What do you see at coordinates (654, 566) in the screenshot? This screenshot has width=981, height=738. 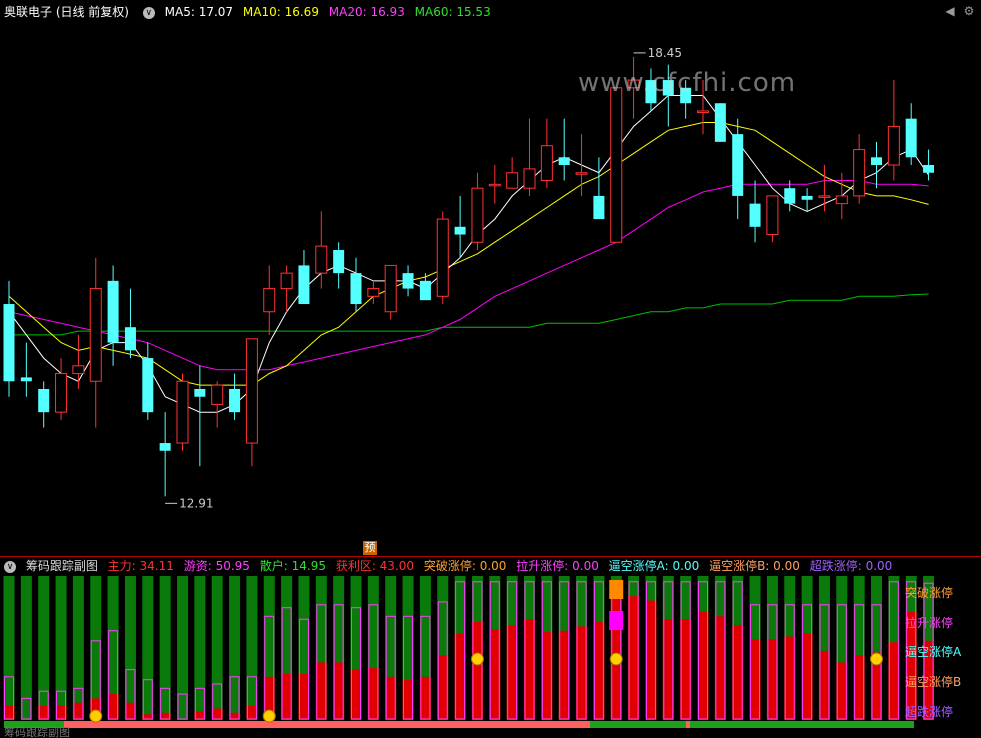 I see `short-a-value: 逼空涨停A: 0.00` at bounding box center [654, 566].